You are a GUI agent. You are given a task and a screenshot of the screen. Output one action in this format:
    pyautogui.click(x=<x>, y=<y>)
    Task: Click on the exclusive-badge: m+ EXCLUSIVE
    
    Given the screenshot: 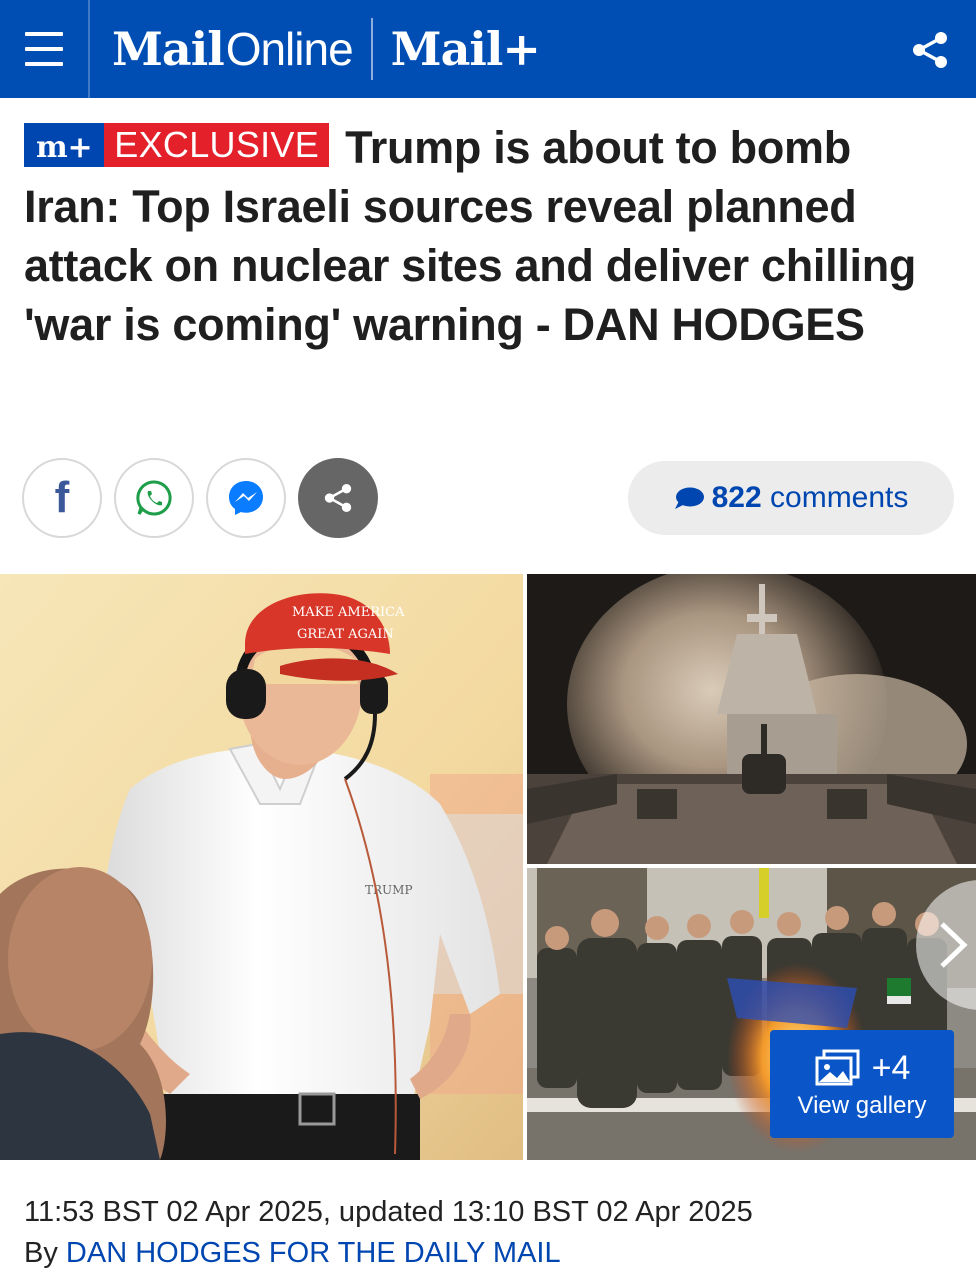 What is the action you would take?
    pyautogui.click(x=177, y=145)
    